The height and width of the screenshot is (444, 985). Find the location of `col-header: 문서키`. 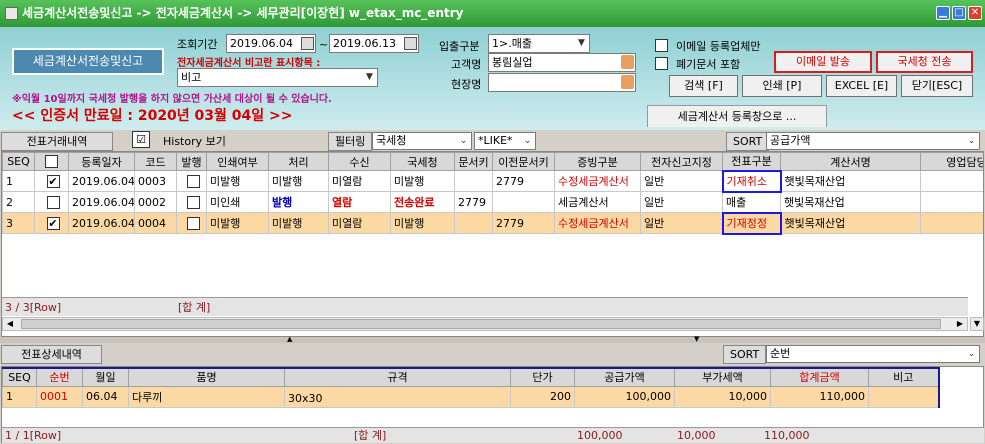

col-header: 문서키 is located at coordinates (473, 161).